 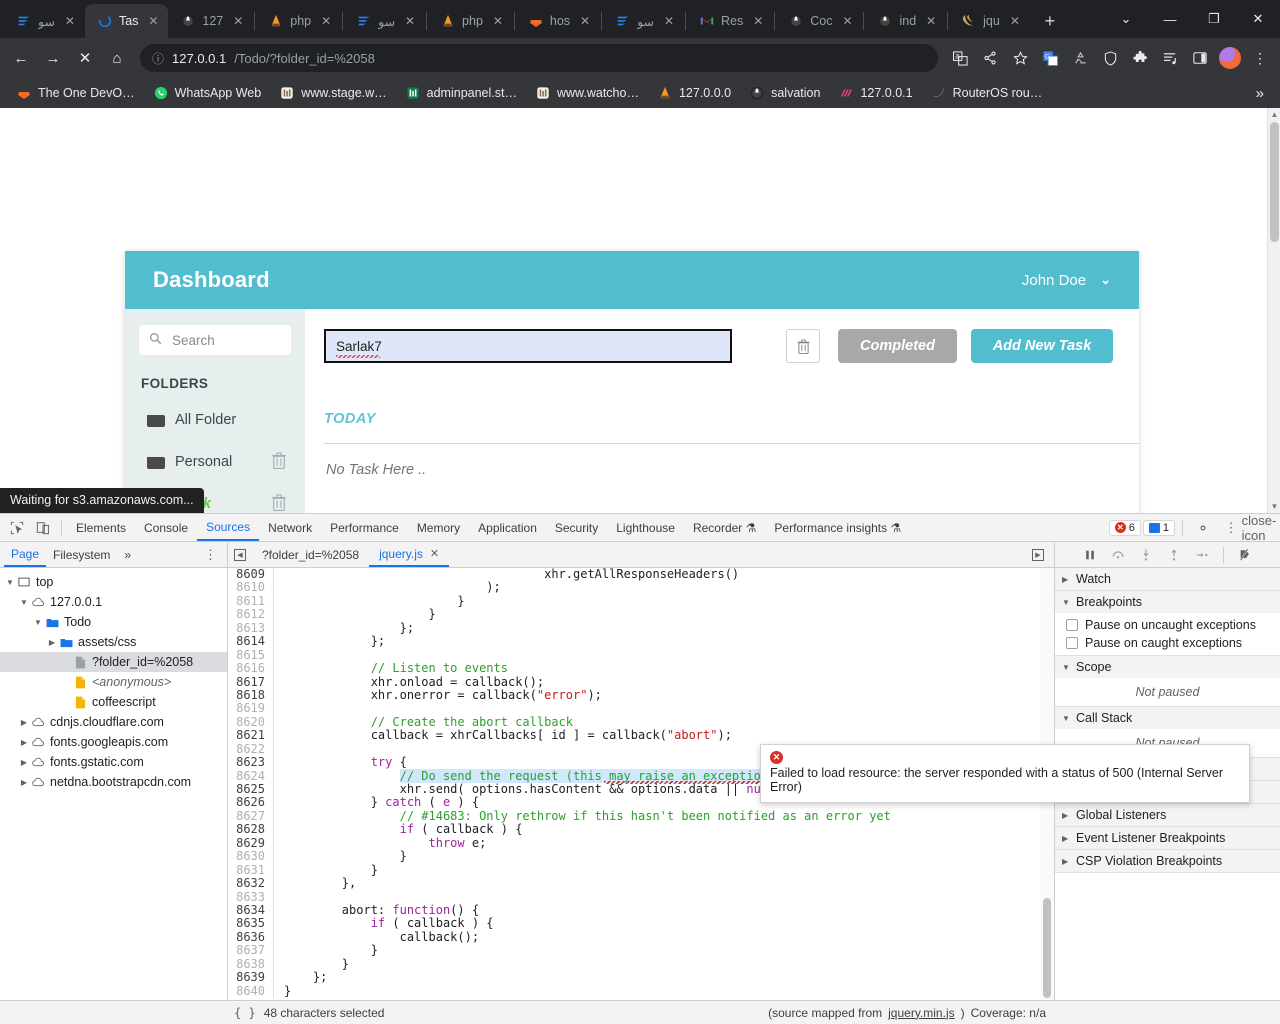 I want to click on editor-tab-close-icon: ✕, so click(x=434, y=553).